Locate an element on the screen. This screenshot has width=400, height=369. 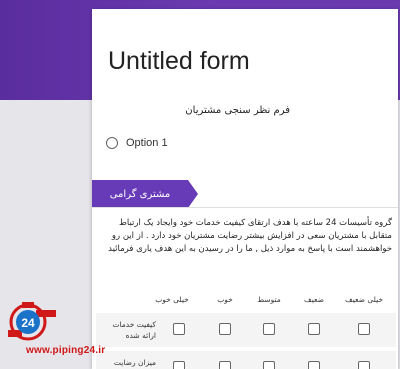
grid-header: خیلی خوب خوب متوسط ضعیف خیلی ضعیف is located at coordinates (245, 302).